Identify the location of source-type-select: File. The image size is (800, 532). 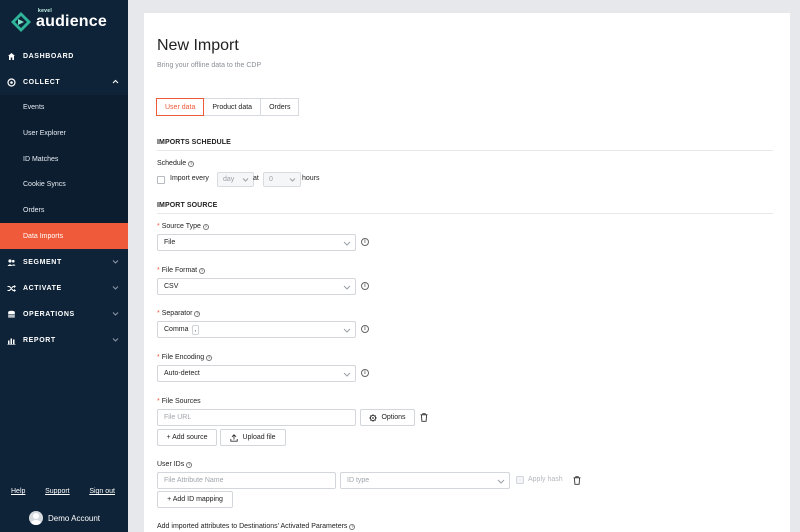
(256, 242).